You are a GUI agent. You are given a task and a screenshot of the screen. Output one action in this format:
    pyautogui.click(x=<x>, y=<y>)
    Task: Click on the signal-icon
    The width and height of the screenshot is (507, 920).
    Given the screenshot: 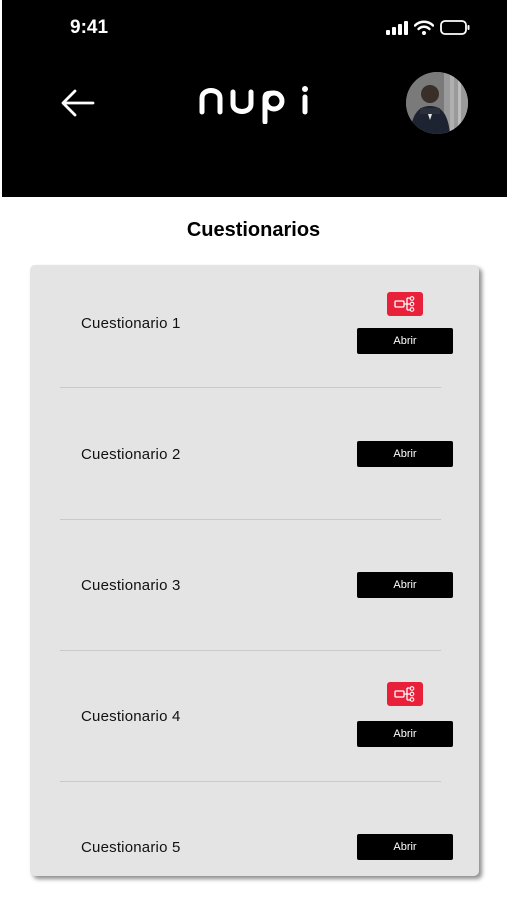 What is the action you would take?
    pyautogui.click(x=397, y=27)
    